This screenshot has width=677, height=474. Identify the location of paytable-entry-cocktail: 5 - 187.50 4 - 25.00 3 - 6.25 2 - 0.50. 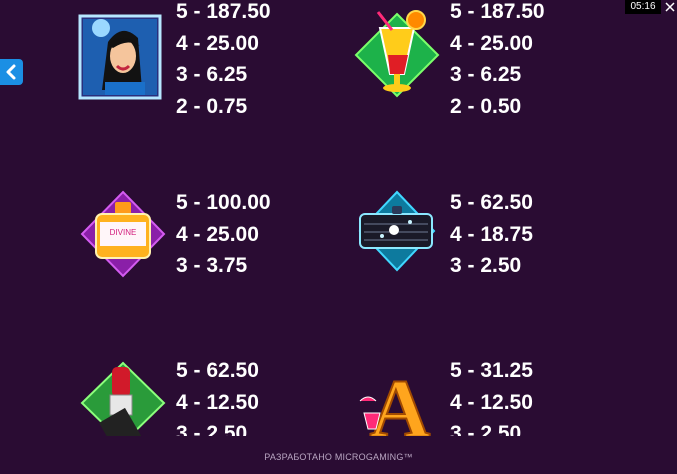
(502, 70).